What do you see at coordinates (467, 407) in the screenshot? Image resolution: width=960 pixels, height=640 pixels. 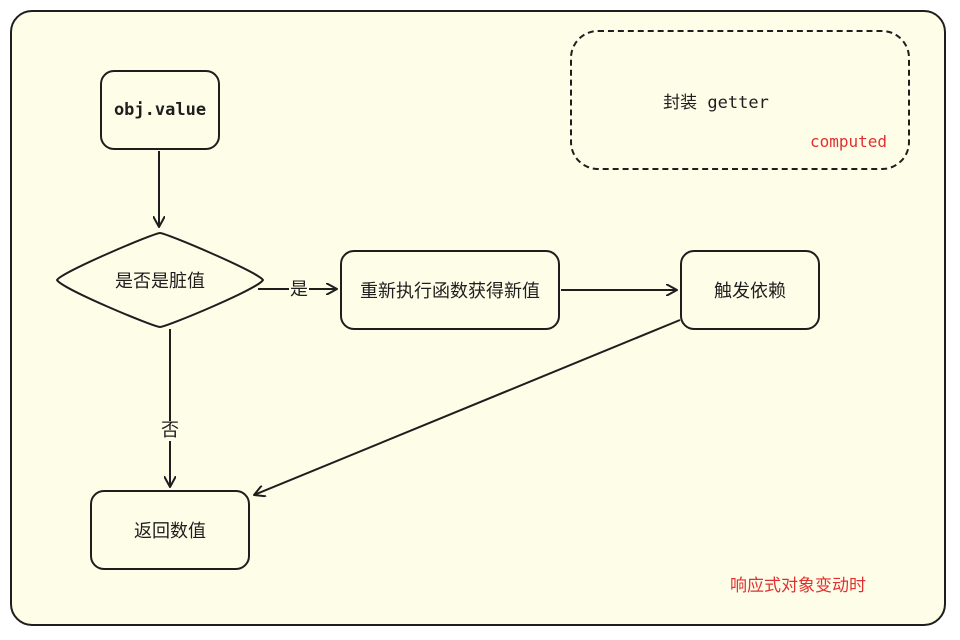 I see `arrow-trigger-to-return` at bounding box center [467, 407].